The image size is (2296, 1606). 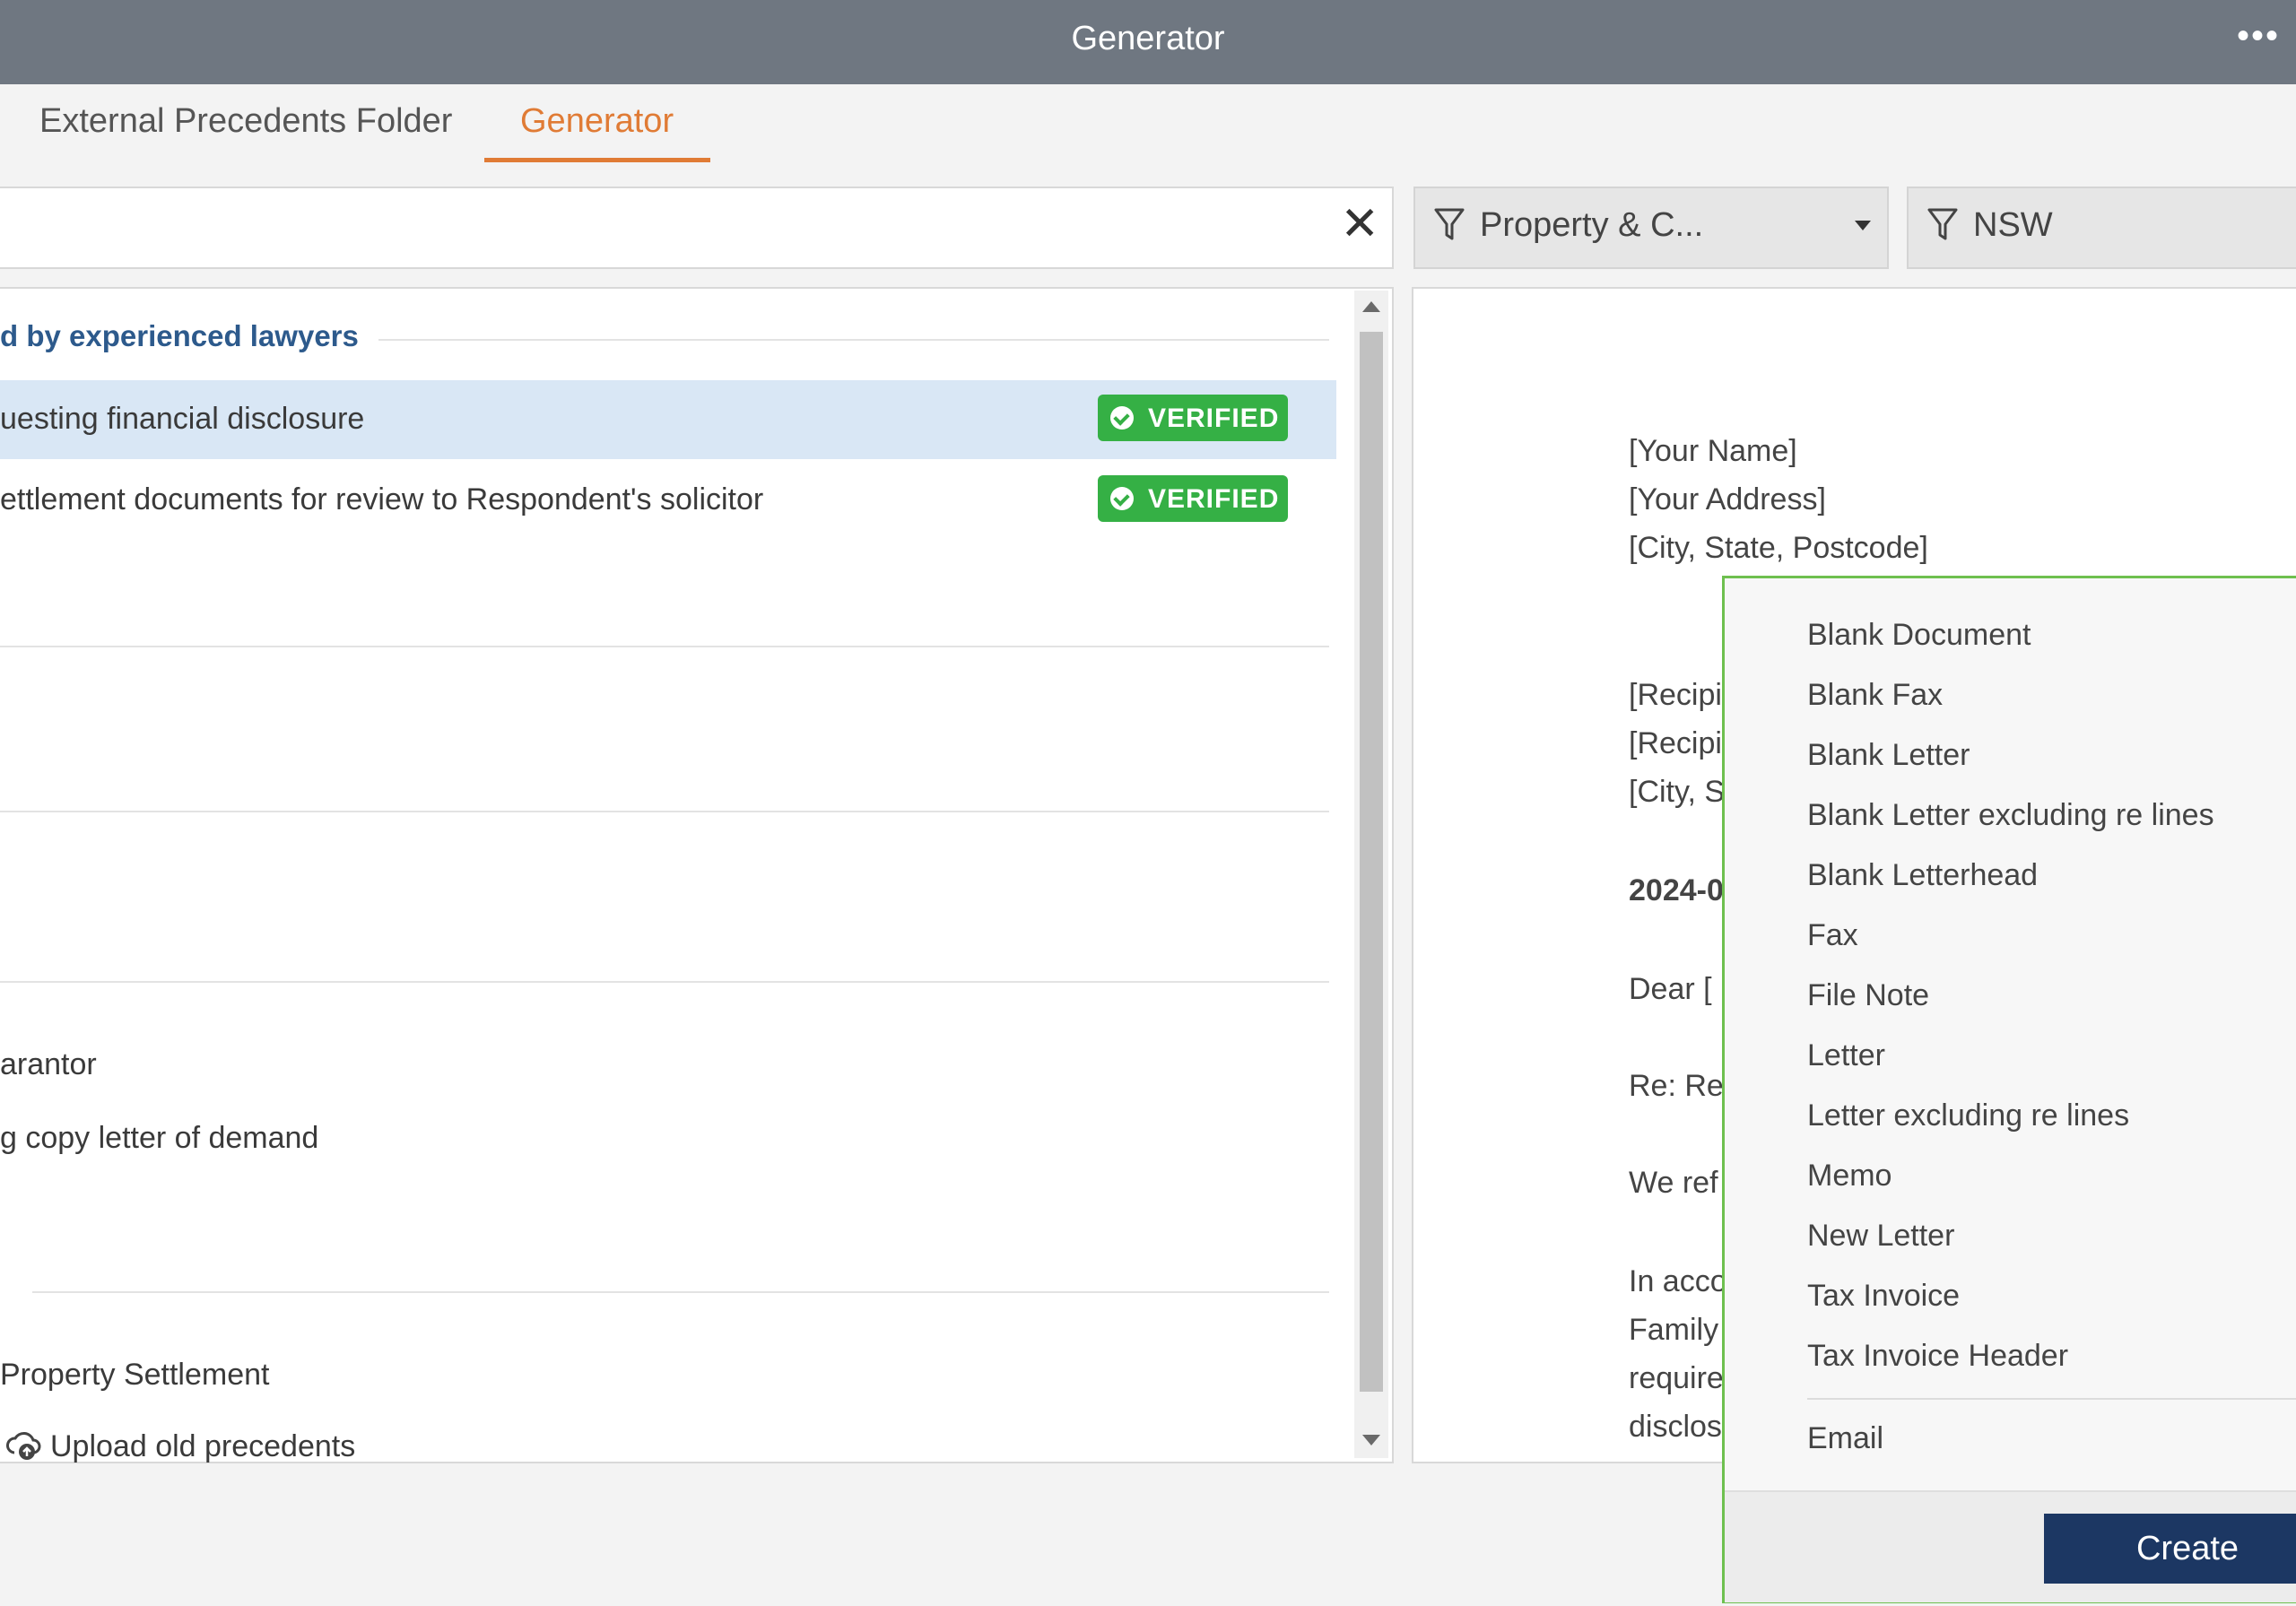 I want to click on menu-item-tax-invoice-header: Tax Invoice Header, so click(x=1937, y=1356).